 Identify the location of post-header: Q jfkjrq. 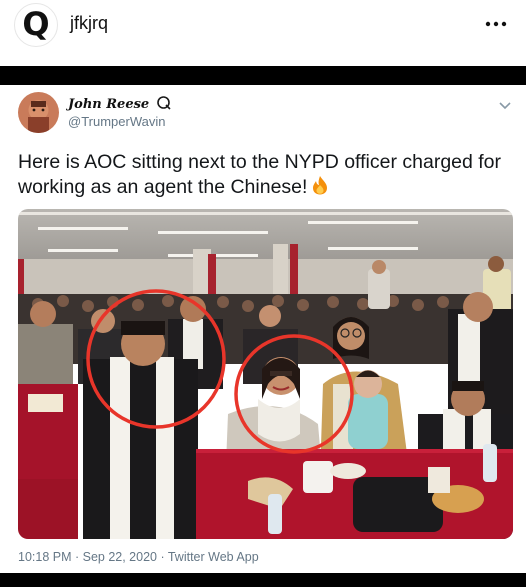
(263, 26).